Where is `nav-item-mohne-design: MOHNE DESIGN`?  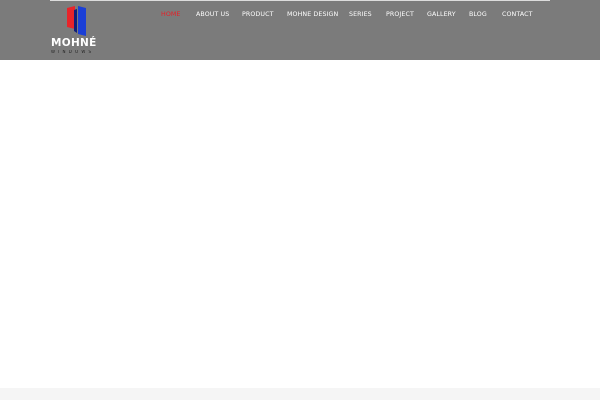 nav-item-mohne-design: MOHNE DESIGN is located at coordinates (312, 15).